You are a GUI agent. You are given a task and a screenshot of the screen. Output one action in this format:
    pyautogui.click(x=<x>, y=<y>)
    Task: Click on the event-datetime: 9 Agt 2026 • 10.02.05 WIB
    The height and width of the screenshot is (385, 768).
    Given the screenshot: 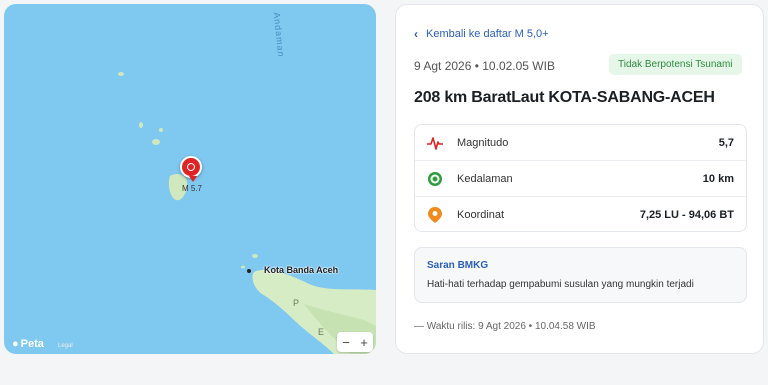 What is the action you would take?
    pyautogui.click(x=484, y=66)
    